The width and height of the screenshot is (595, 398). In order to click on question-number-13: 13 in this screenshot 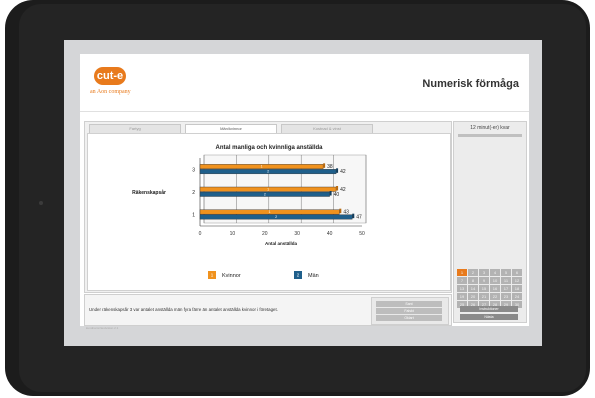, I will do `click(462, 288)`.